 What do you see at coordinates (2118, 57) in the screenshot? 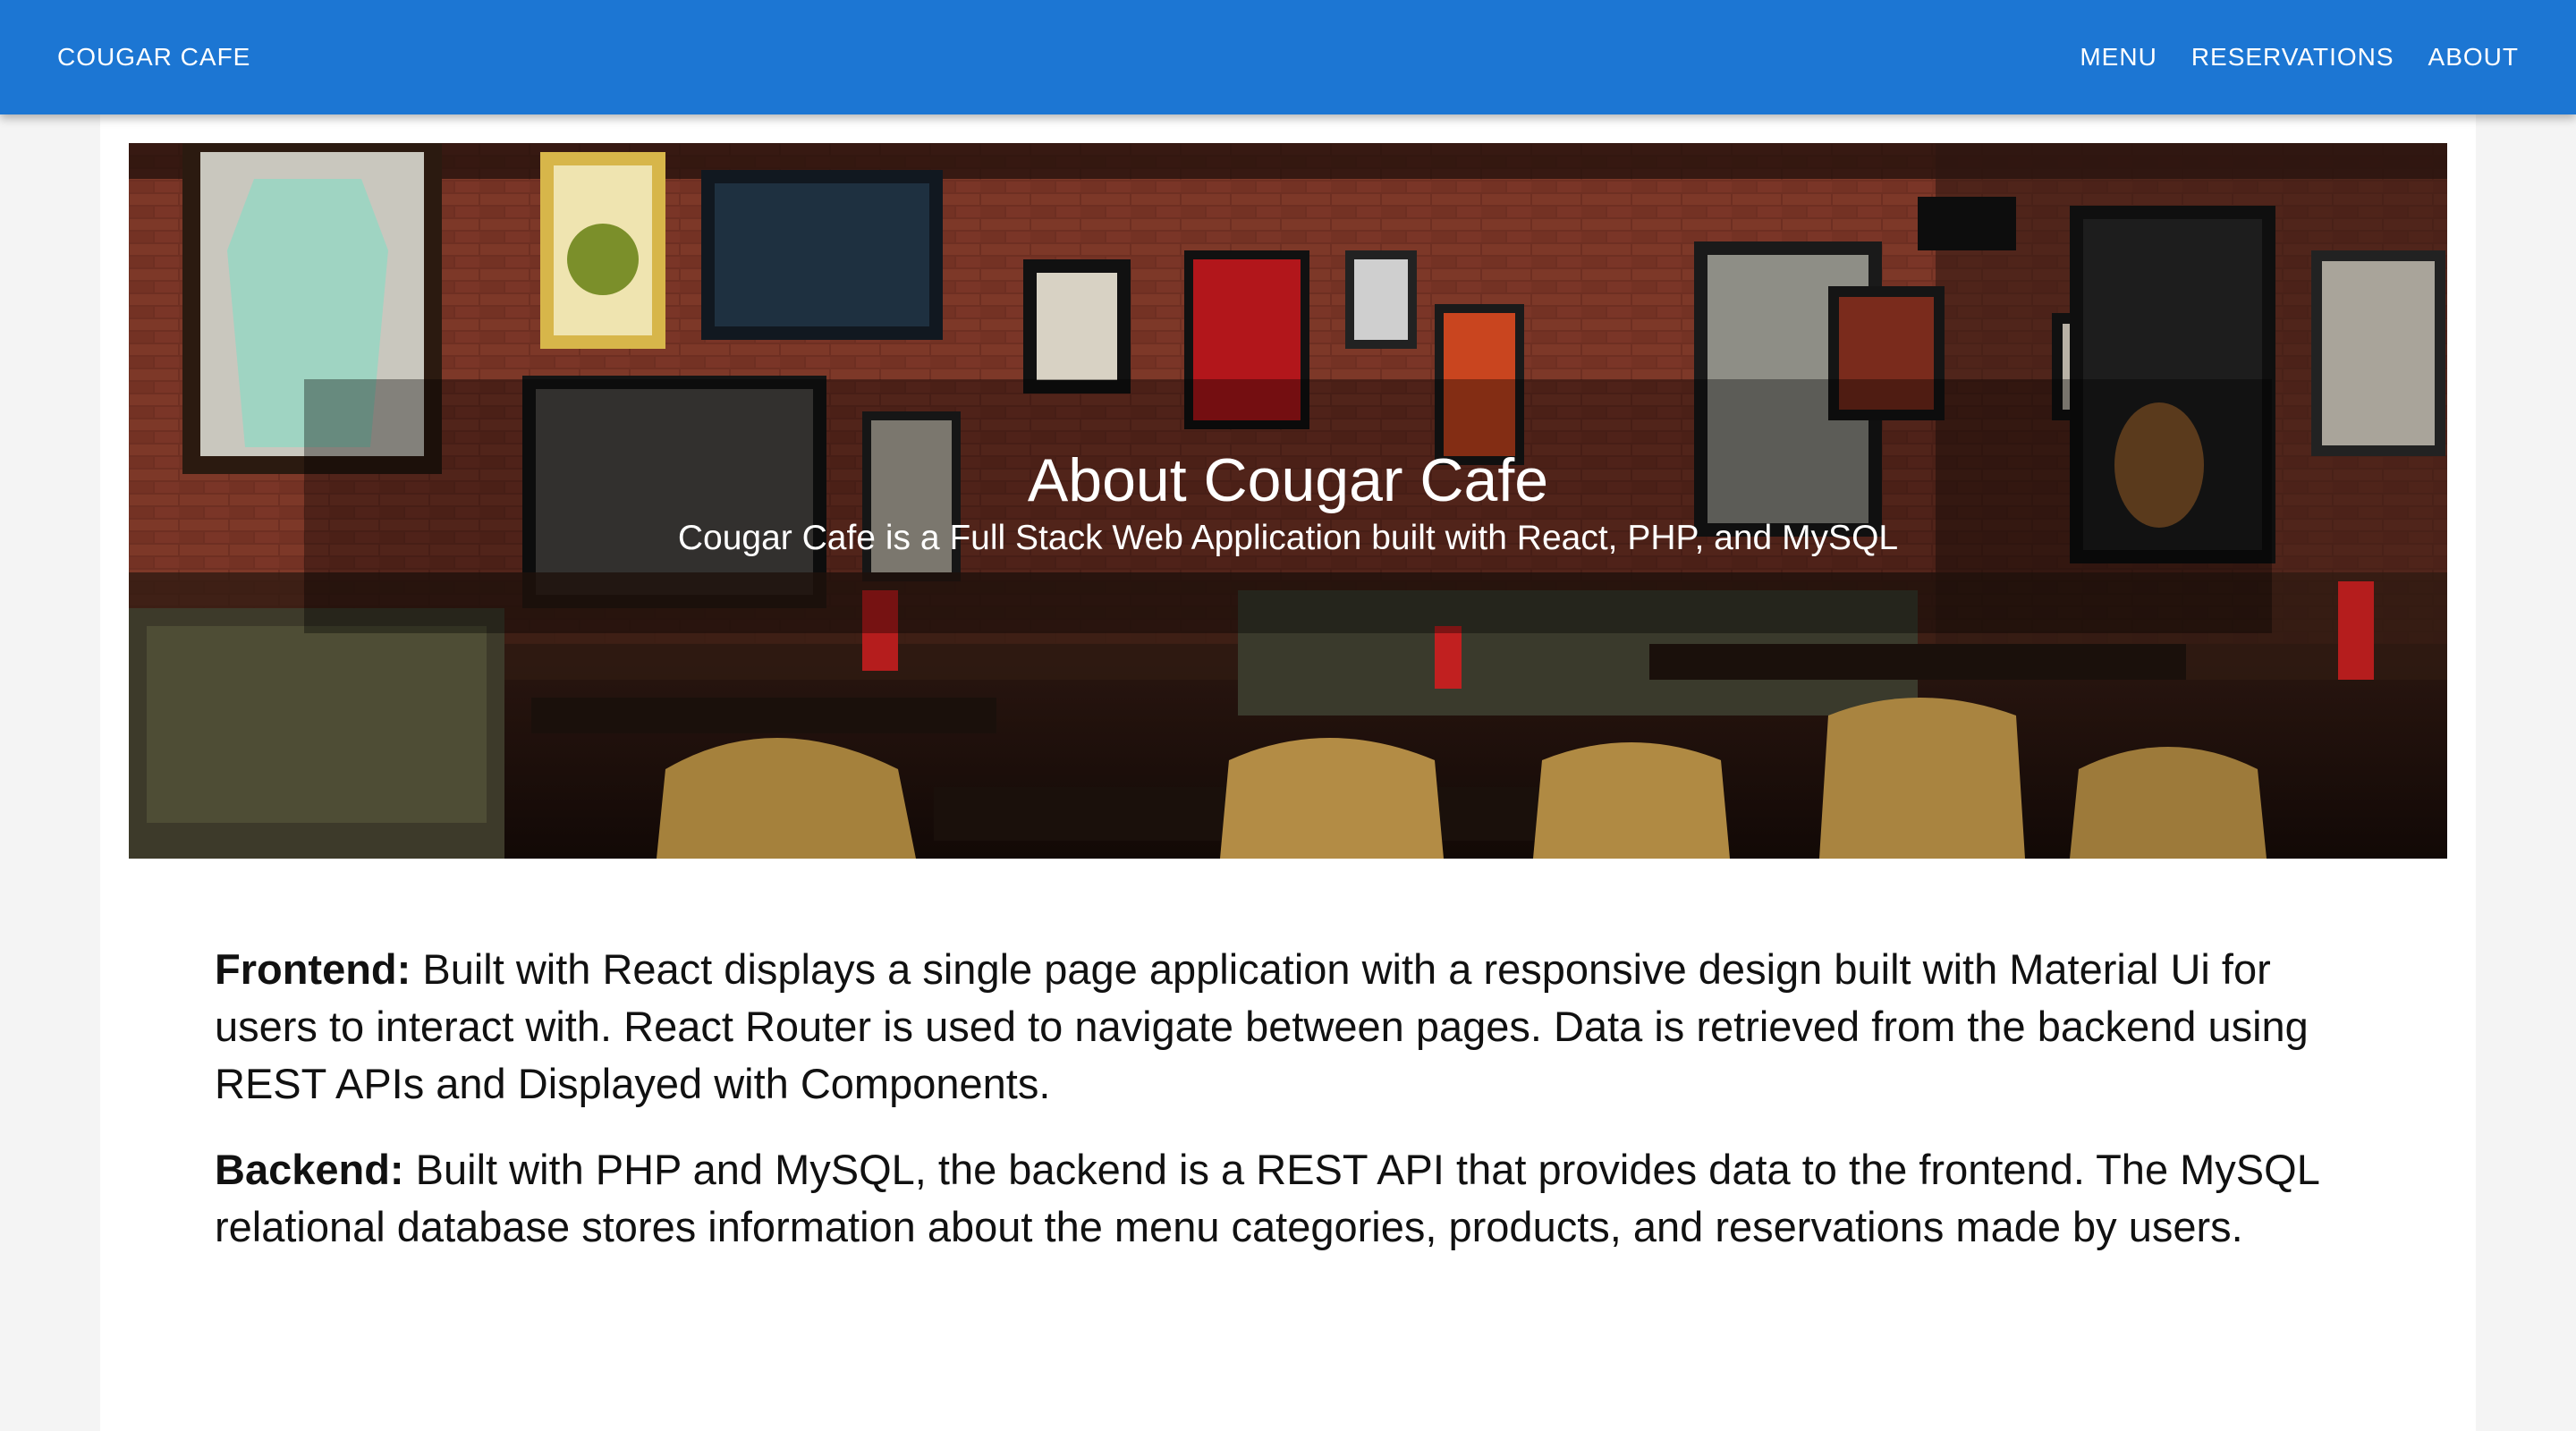
I see `nav-menu-link: MENU` at bounding box center [2118, 57].